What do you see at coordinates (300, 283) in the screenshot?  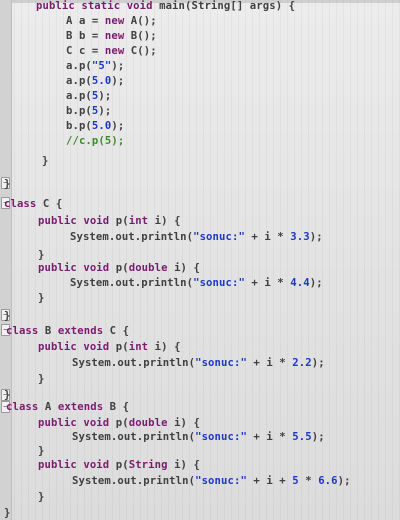 I see `code-token-num: 4.4` at bounding box center [300, 283].